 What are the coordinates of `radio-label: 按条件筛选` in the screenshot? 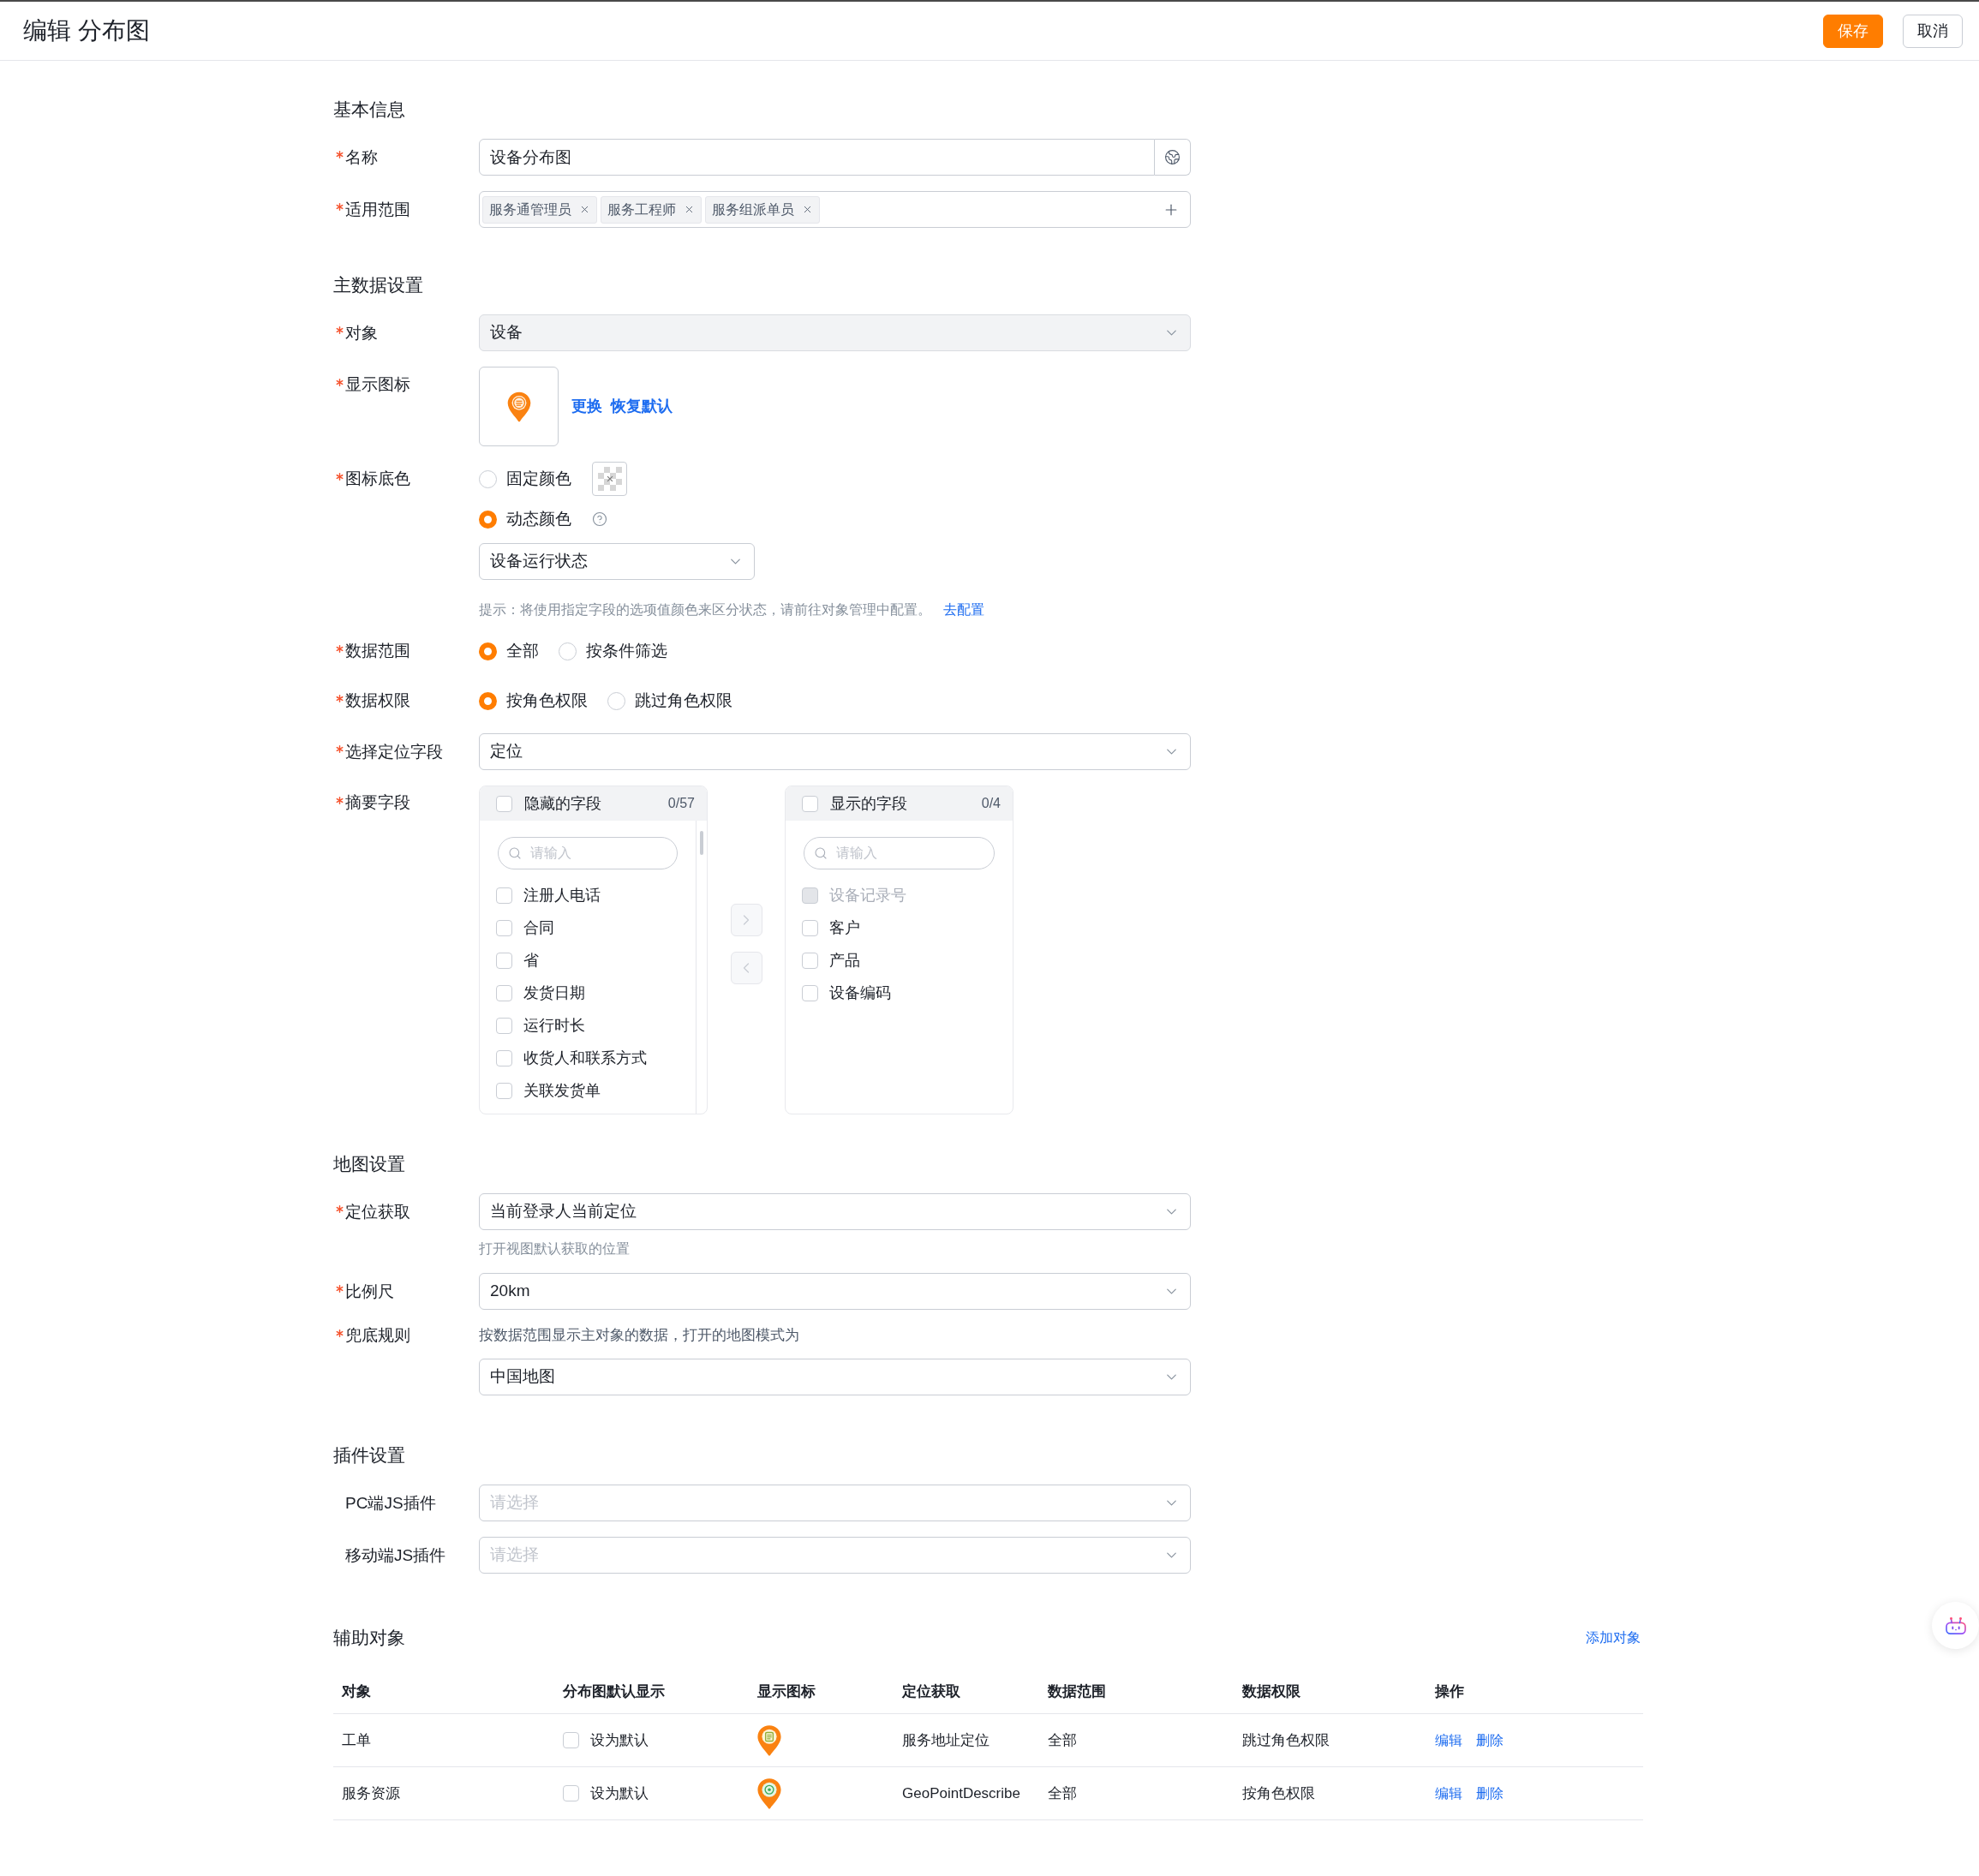 It's located at (627, 651).